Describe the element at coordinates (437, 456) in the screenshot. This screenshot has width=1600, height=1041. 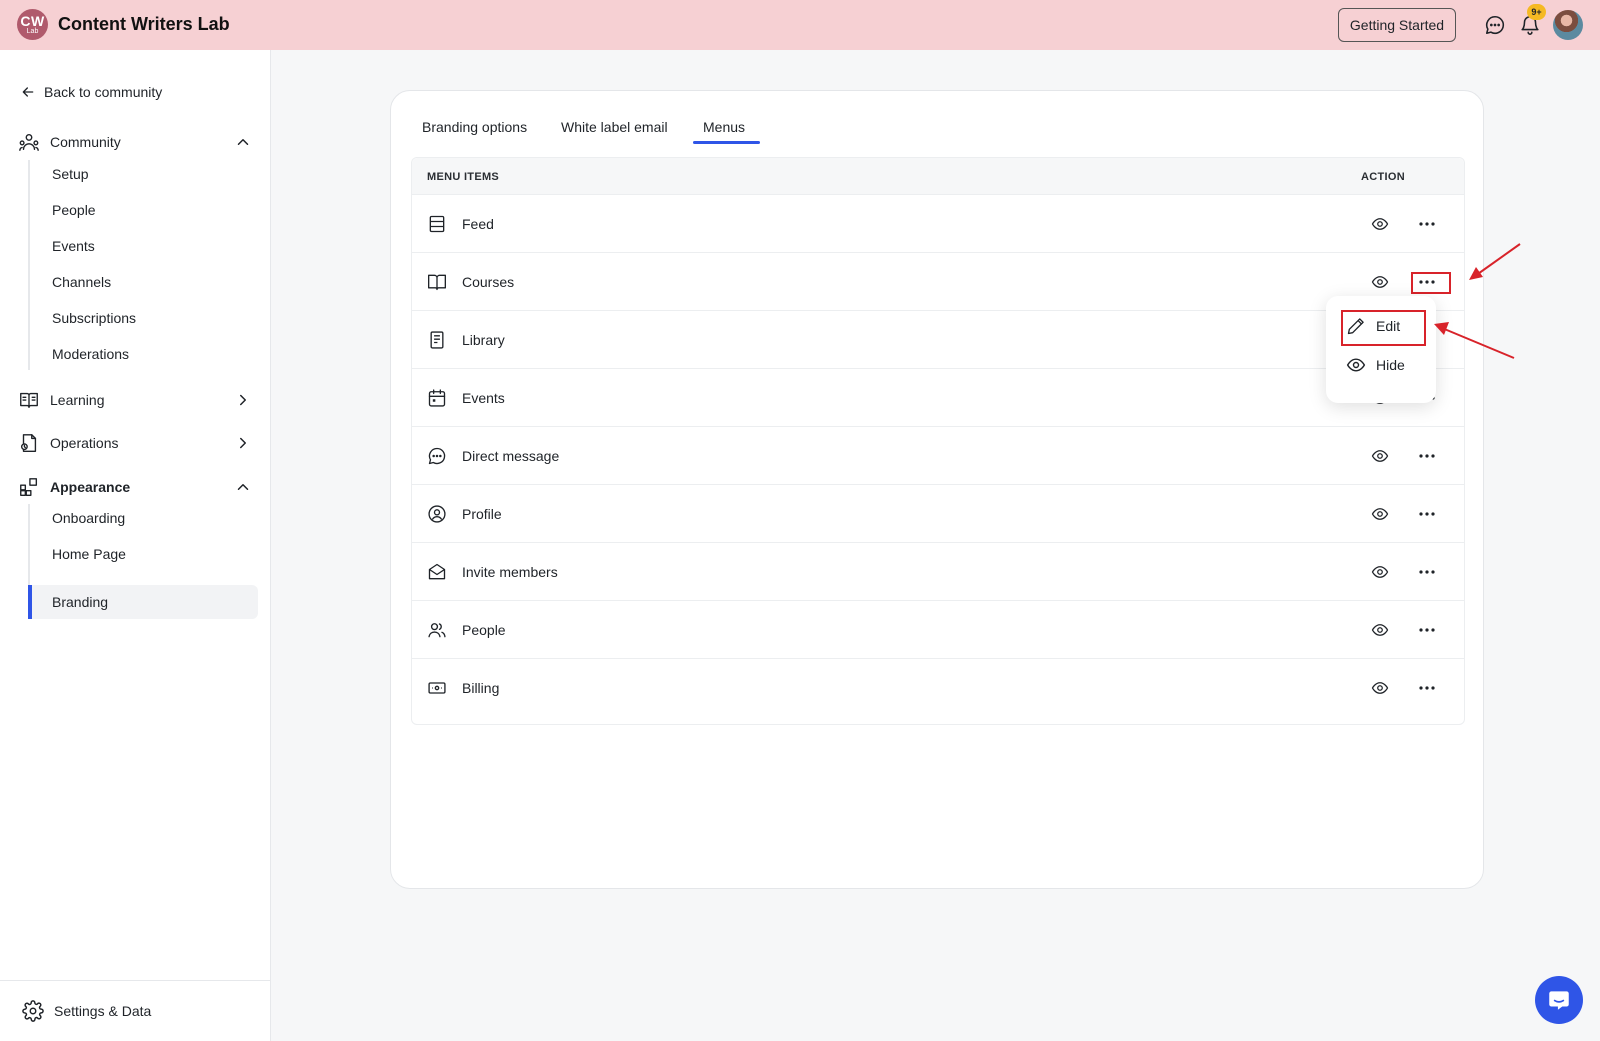
I see `message-icon` at that location.